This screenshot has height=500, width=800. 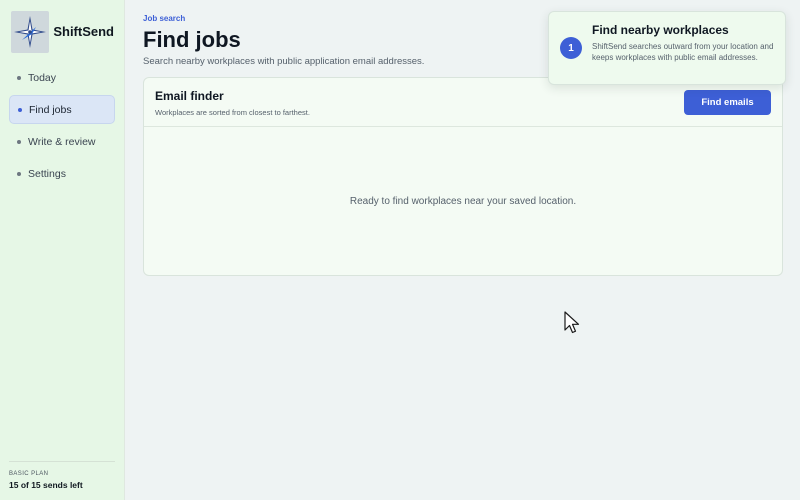 What do you see at coordinates (727, 102) in the screenshot?
I see `find-emails-button: Find emails` at bounding box center [727, 102].